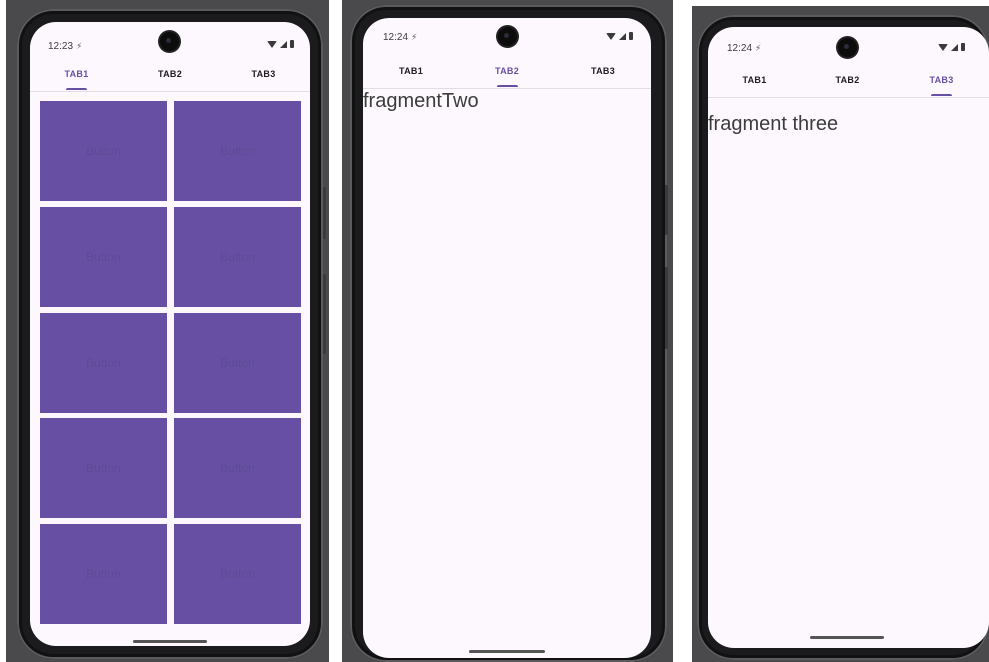  What do you see at coordinates (103, 257) in the screenshot?
I see `grid-button-3: Button` at bounding box center [103, 257].